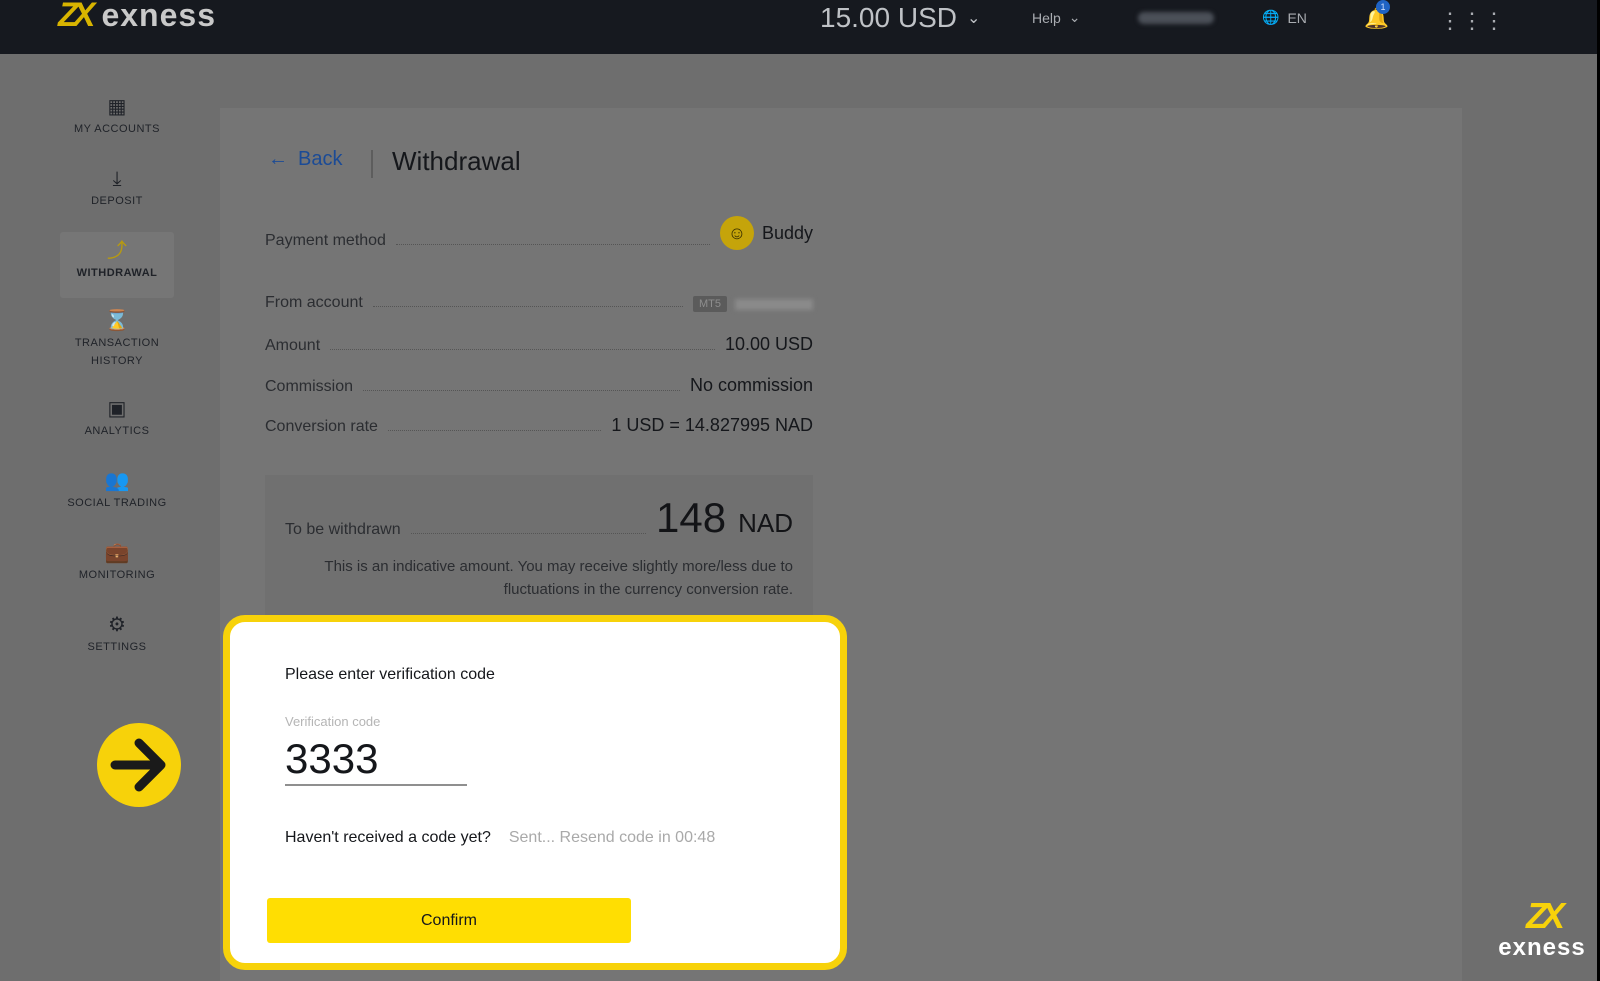  What do you see at coordinates (765, 523) in the screenshot?
I see `withdrawn-currency: NAD` at bounding box center [765, 523].